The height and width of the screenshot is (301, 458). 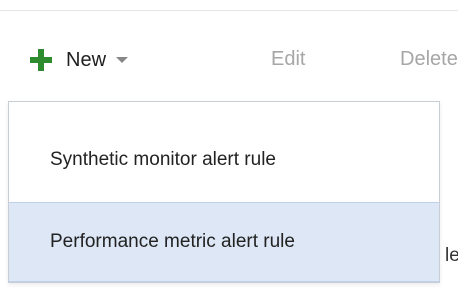 What do you see at coordinates (451, 255) in the screenshot?
I see `background-text-fragment: le` at bounding box center [451, 255].